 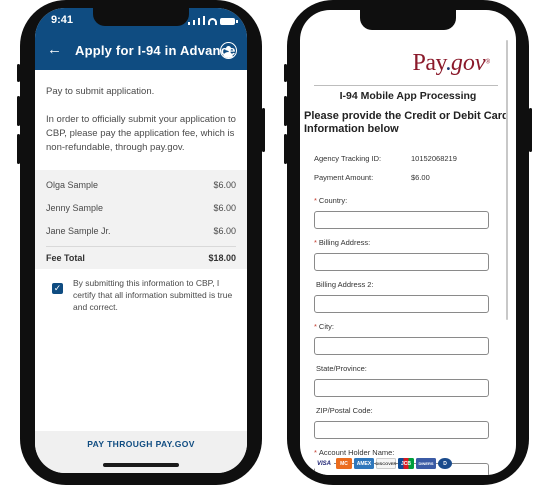 I want to click on home-indicator, so click(x=141, y=465).